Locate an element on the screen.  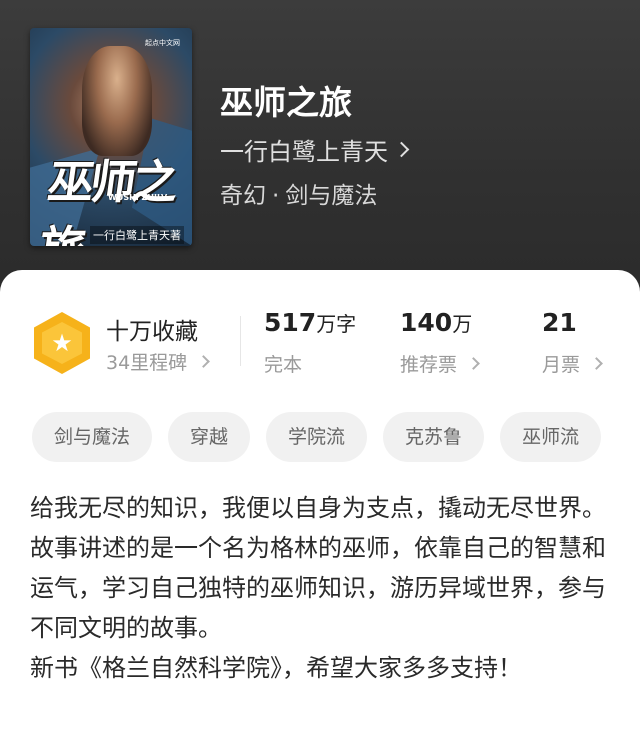
book-title: 巫师之旅 is located at coordinates (286, 102).